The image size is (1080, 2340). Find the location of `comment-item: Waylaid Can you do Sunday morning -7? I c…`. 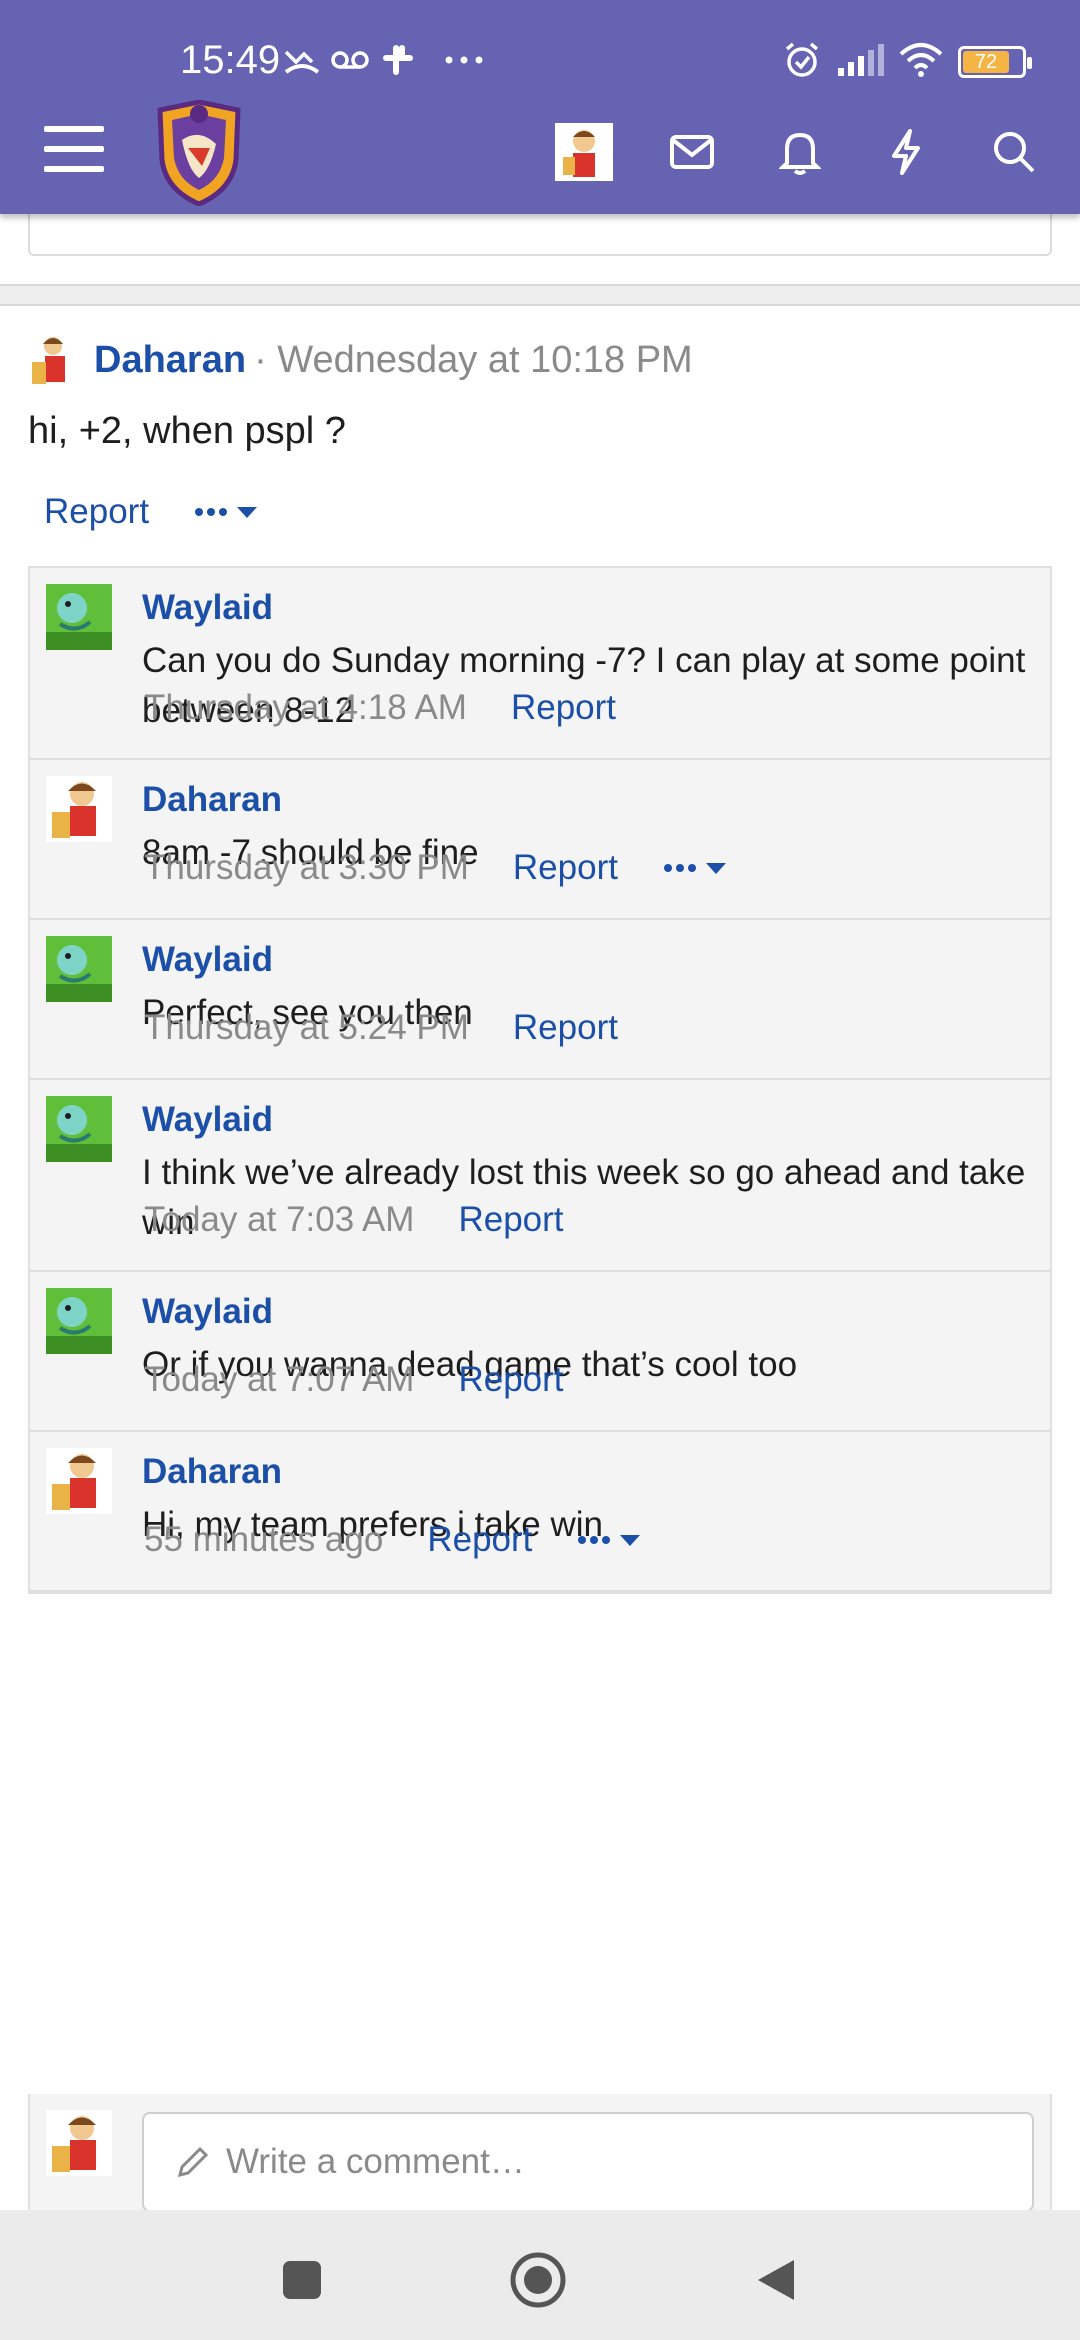

comment-item: Waylaid Can you do Sunday morning -7? I c… is located at coordinates (540, 664).